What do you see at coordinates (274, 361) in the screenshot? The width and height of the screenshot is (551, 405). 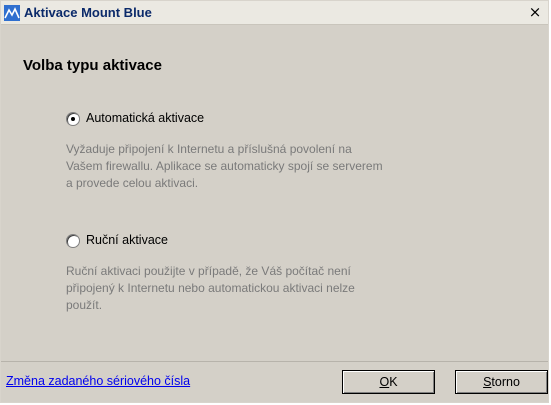 I see `footer-divider` at bounding box center [274, 361].